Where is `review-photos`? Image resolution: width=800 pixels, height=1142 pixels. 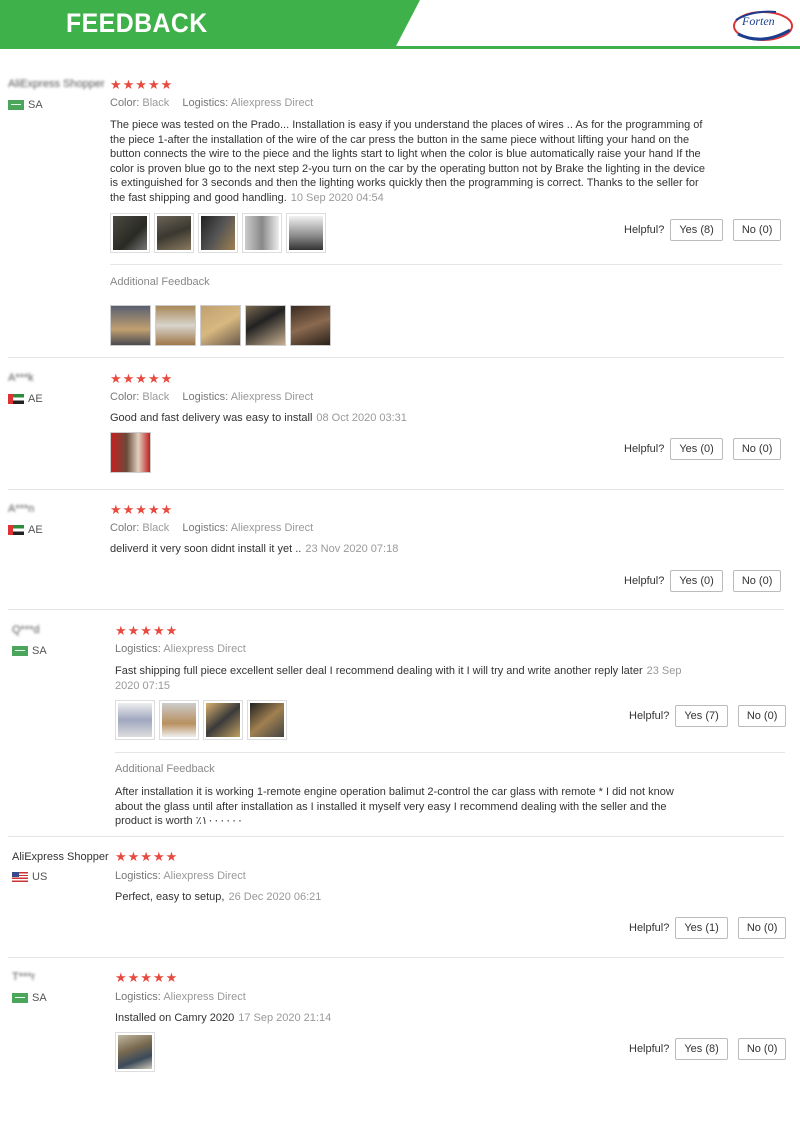 review-photos is located at coordinates (201, 720).